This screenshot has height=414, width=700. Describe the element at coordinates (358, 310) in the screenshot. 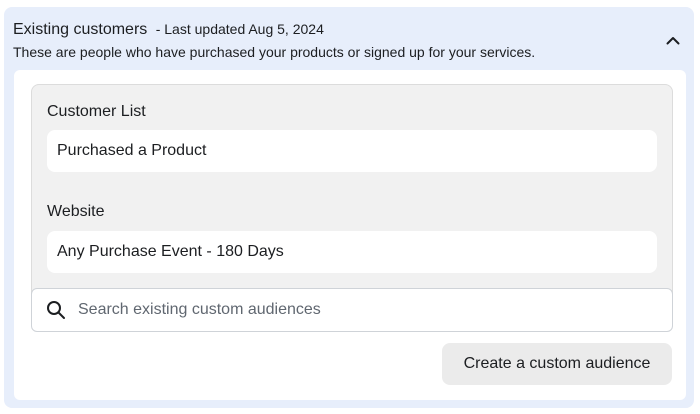

I see `search-input` at that location.